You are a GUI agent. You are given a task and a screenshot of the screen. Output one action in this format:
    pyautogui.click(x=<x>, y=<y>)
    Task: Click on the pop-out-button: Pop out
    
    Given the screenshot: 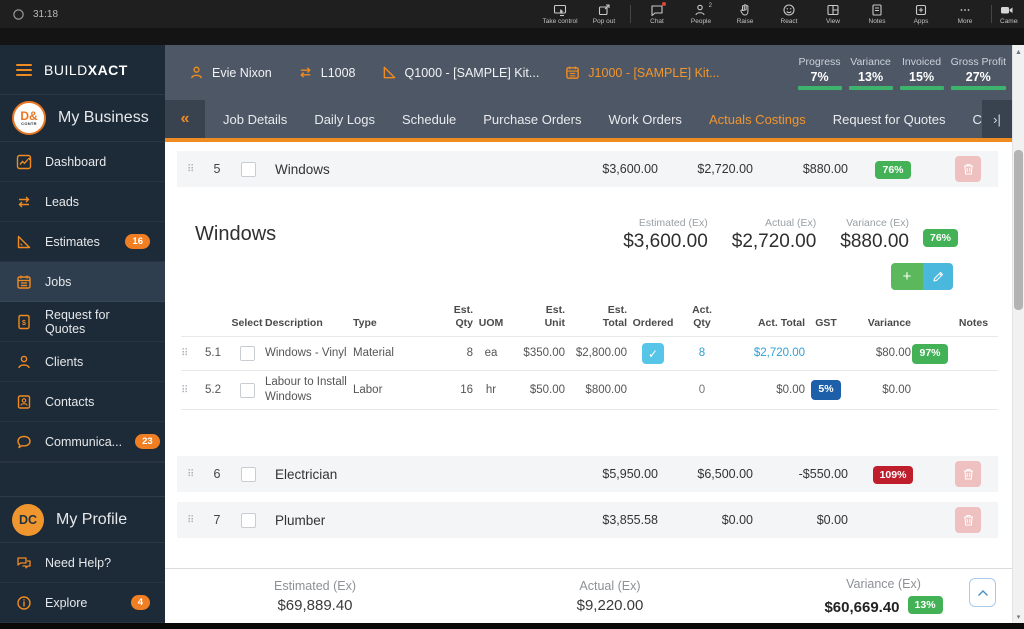 What is the action you would take?
    pyautogui.click(x=604, y=12)
    